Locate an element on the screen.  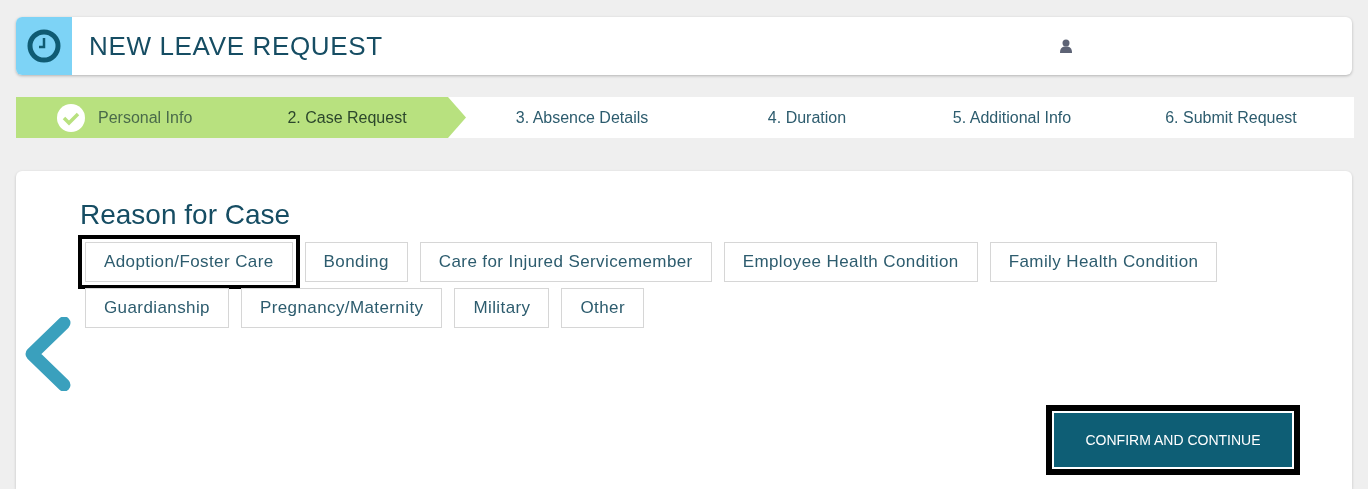
check-icon is located at coordinates (71, 117).